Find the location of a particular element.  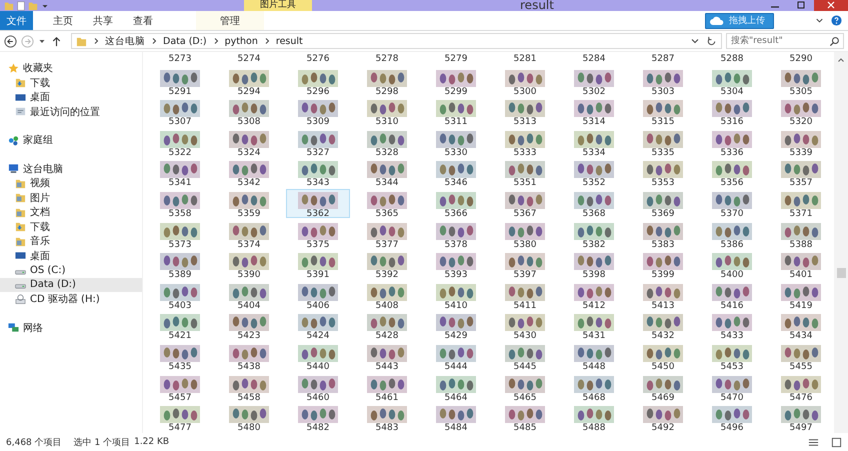

ribbon-tab: 查看 is located at coordinates (143, 20).